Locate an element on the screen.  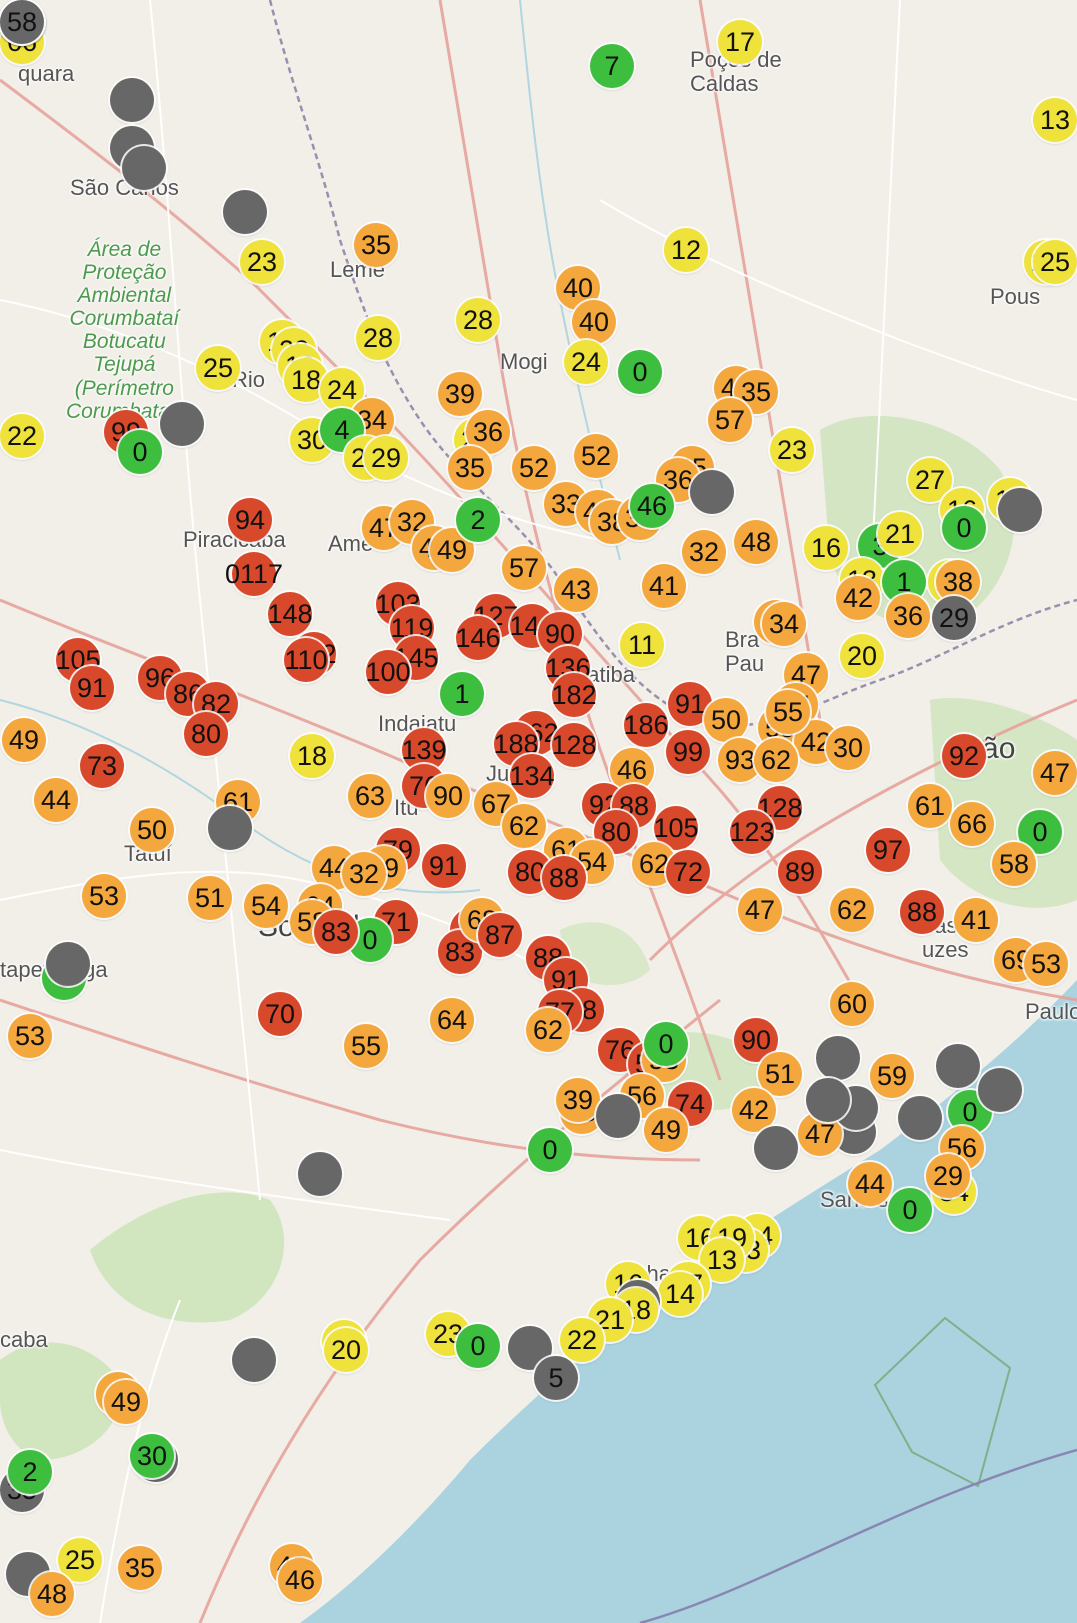
station-marker: 1 is located at coordinates (462, 694).